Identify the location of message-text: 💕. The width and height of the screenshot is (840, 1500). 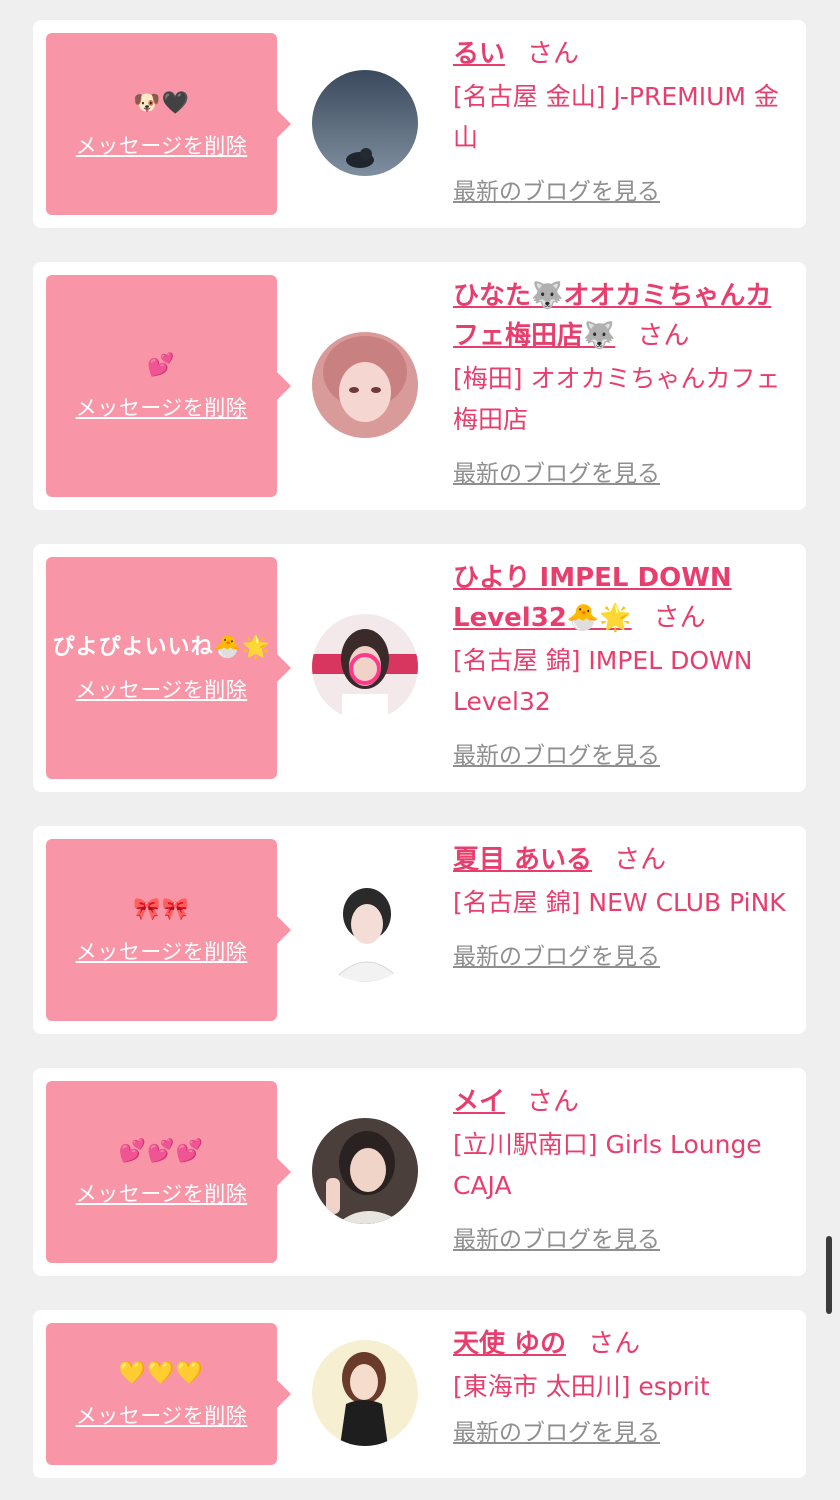
(161, 365).